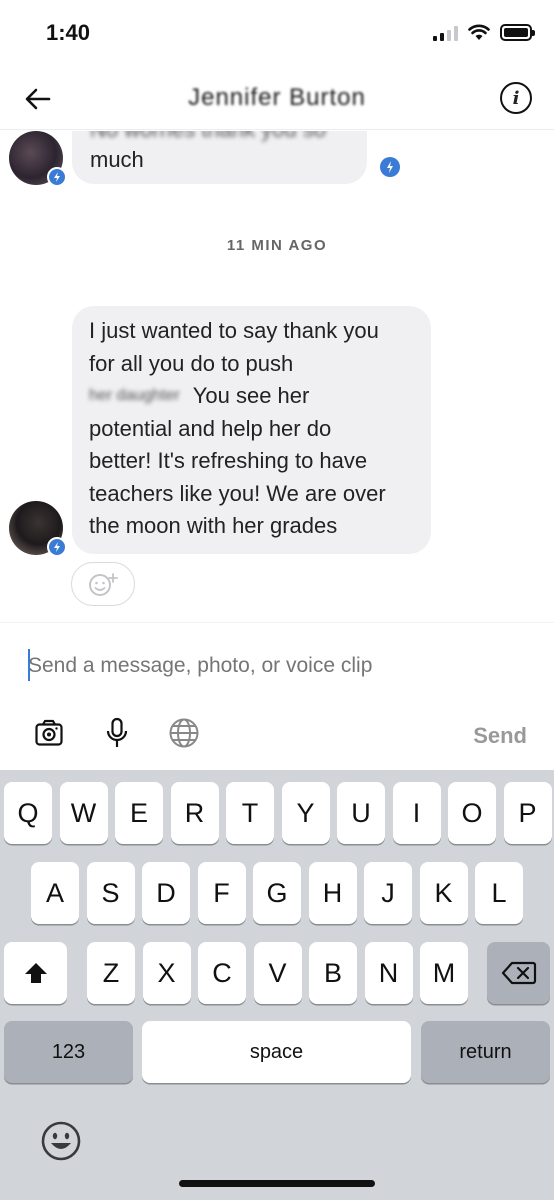  Describe the element at coordinates (277, 696) in the screenshot. I see `message-composer: Send` at that location.